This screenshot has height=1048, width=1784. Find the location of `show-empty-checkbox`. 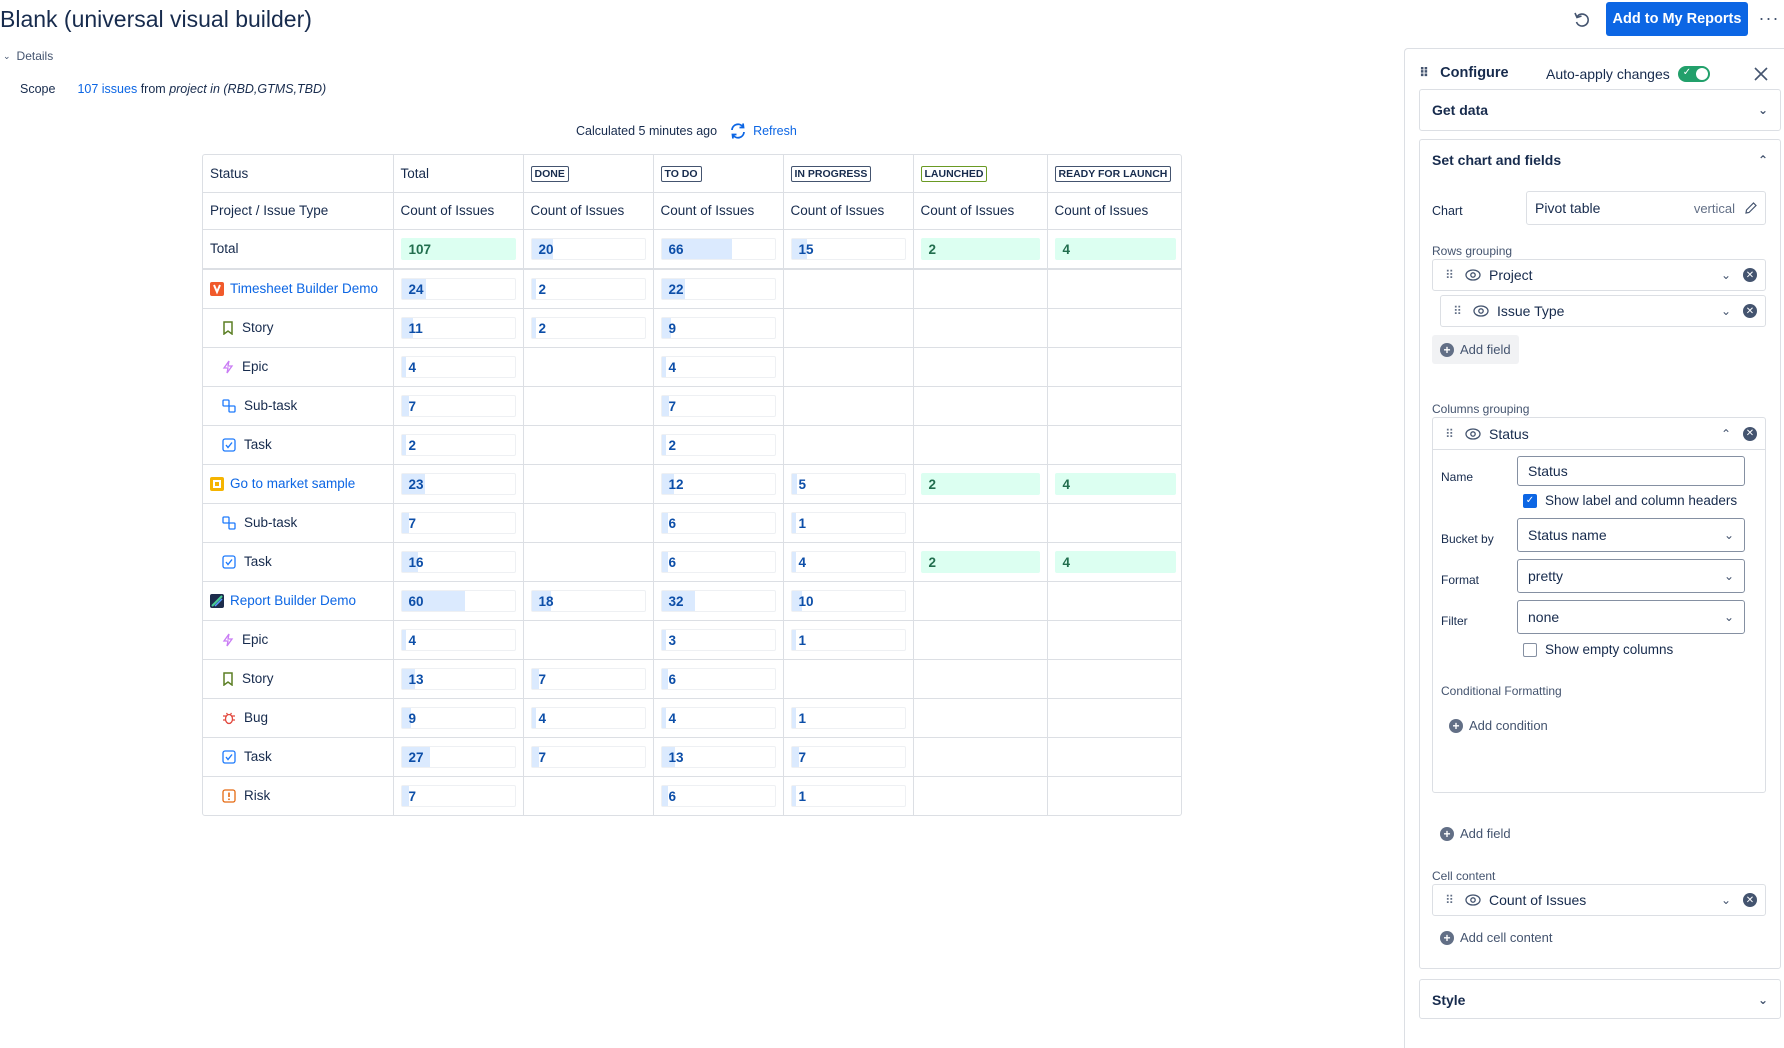

show-empty-checkbox is located at coordinates (1530, 649).